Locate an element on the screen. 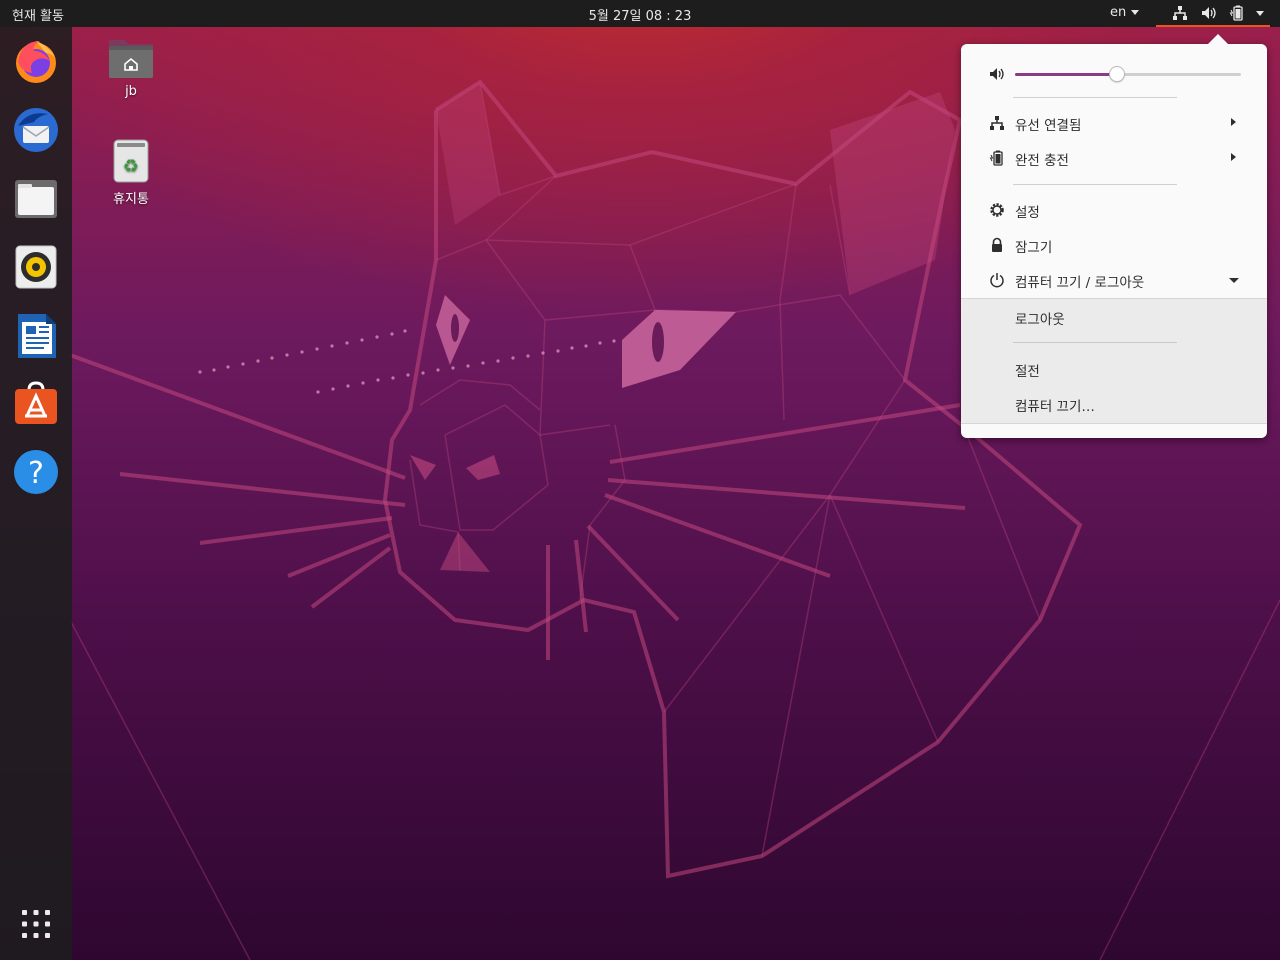 This screenshot has width=1280, height=960. lock-icon is located at coordinates (997, 244).